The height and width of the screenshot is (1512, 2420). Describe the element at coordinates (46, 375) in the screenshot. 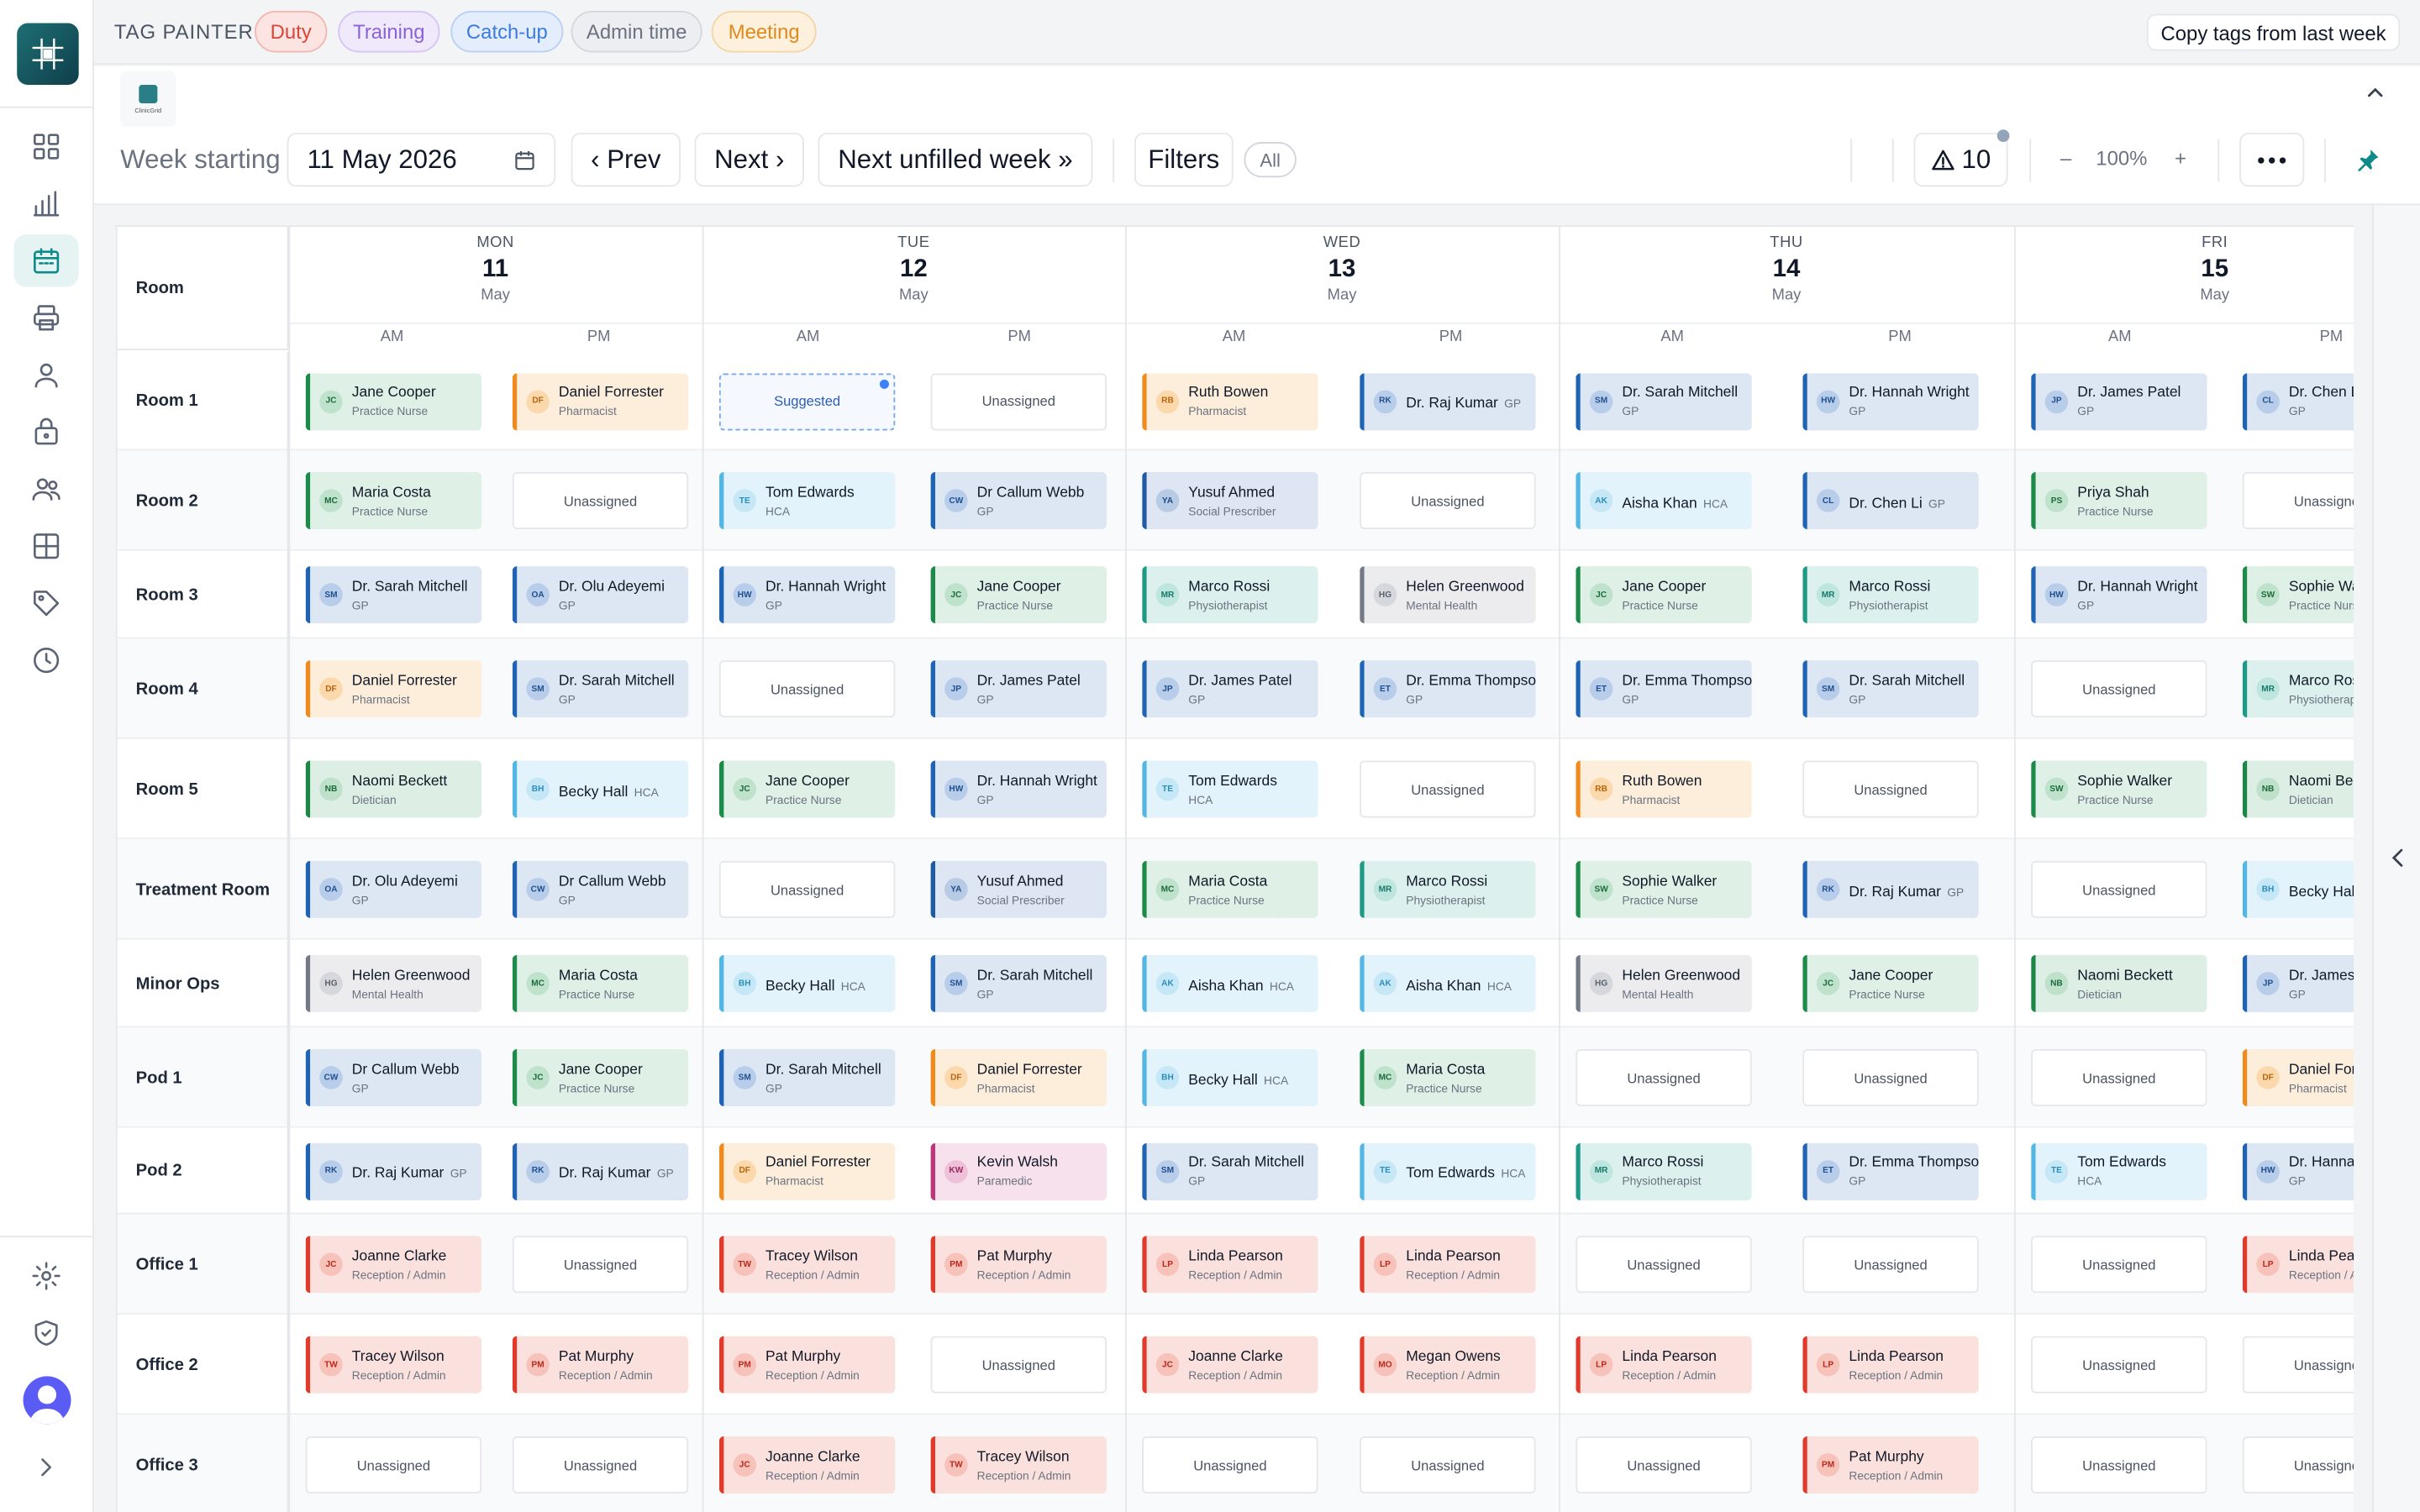

I see `nav-profile` at that location.